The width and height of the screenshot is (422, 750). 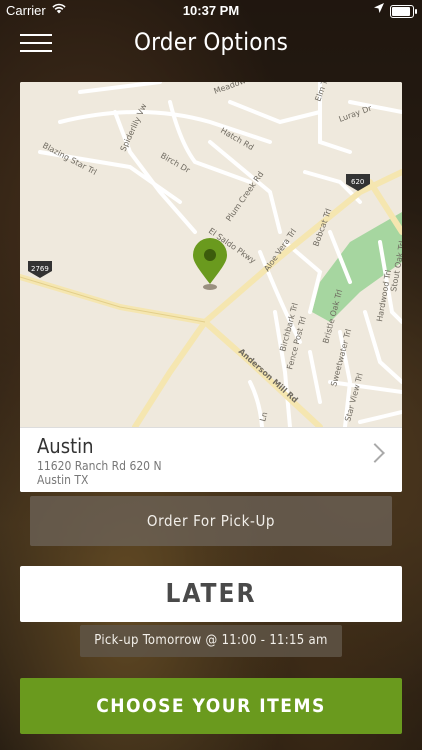 I want to click on order-type-button: Order For Pick-Up, so click(x=211, y=521).